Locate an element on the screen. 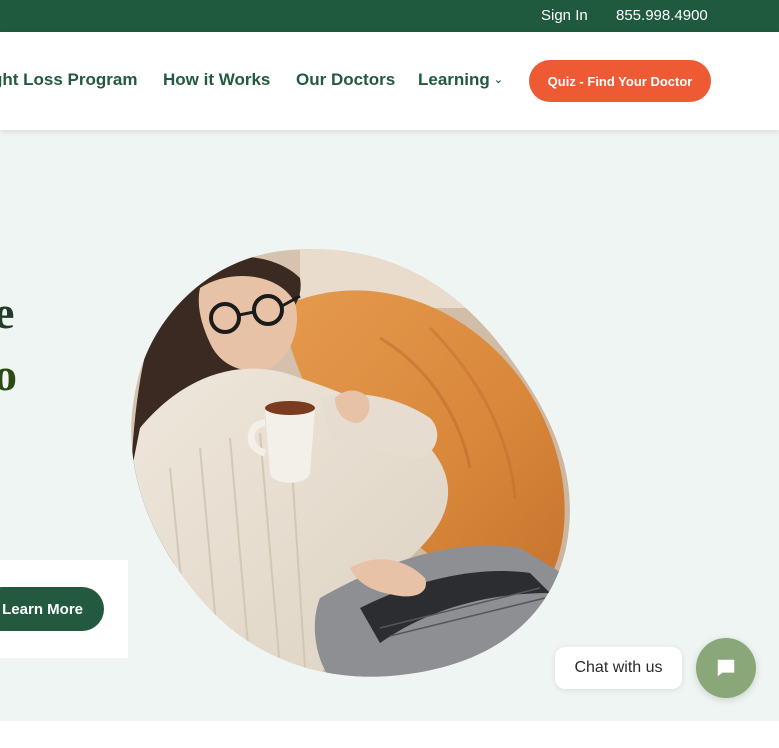  chat-bubble-icon is located at coordinates (726, 668).